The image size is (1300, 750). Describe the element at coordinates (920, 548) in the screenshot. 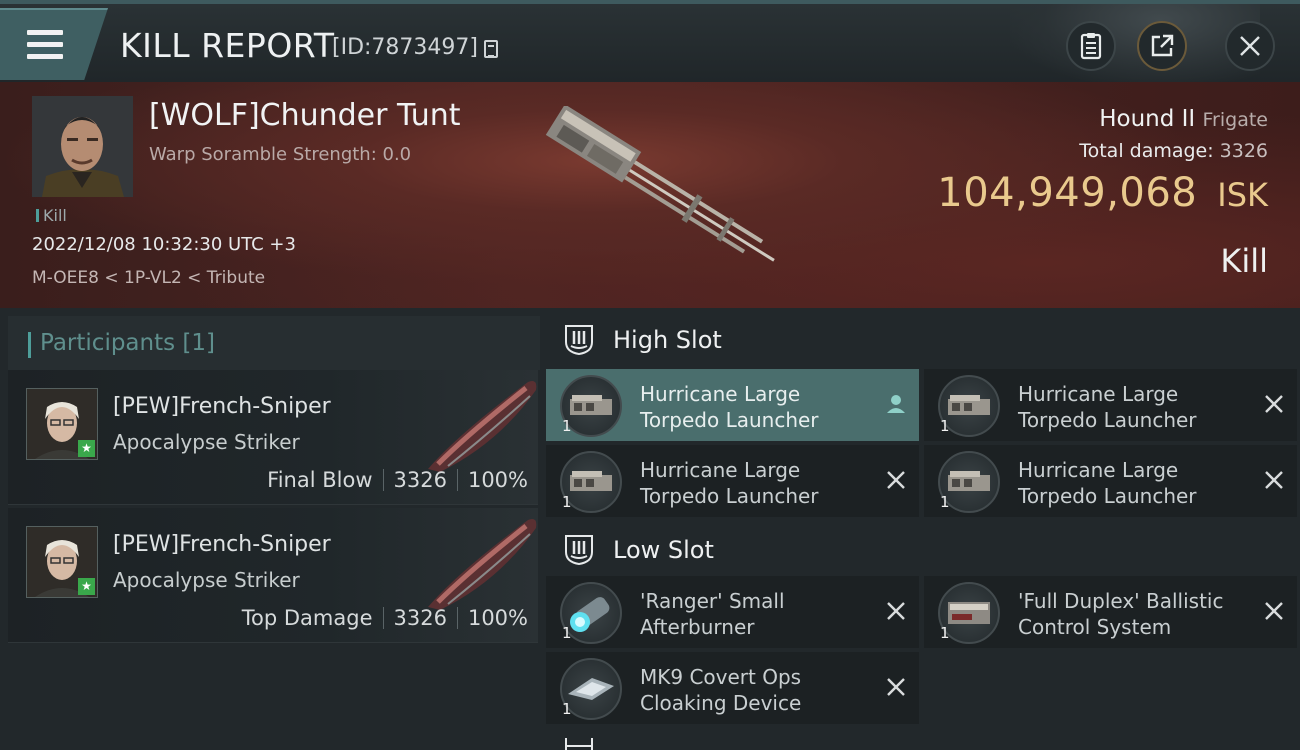

I see `low-slot-header: Low Slot` at that location.